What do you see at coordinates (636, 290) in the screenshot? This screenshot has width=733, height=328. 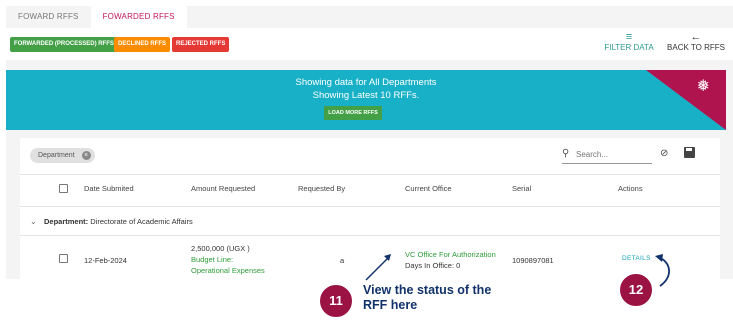 I see `annotation-badge-12: 12` at bounding box center [636, 290].